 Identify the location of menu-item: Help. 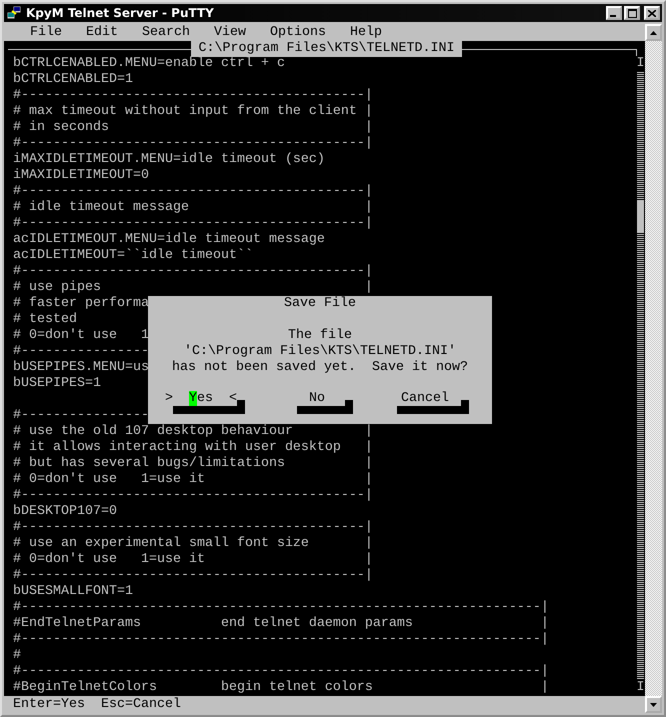
(366, 32).